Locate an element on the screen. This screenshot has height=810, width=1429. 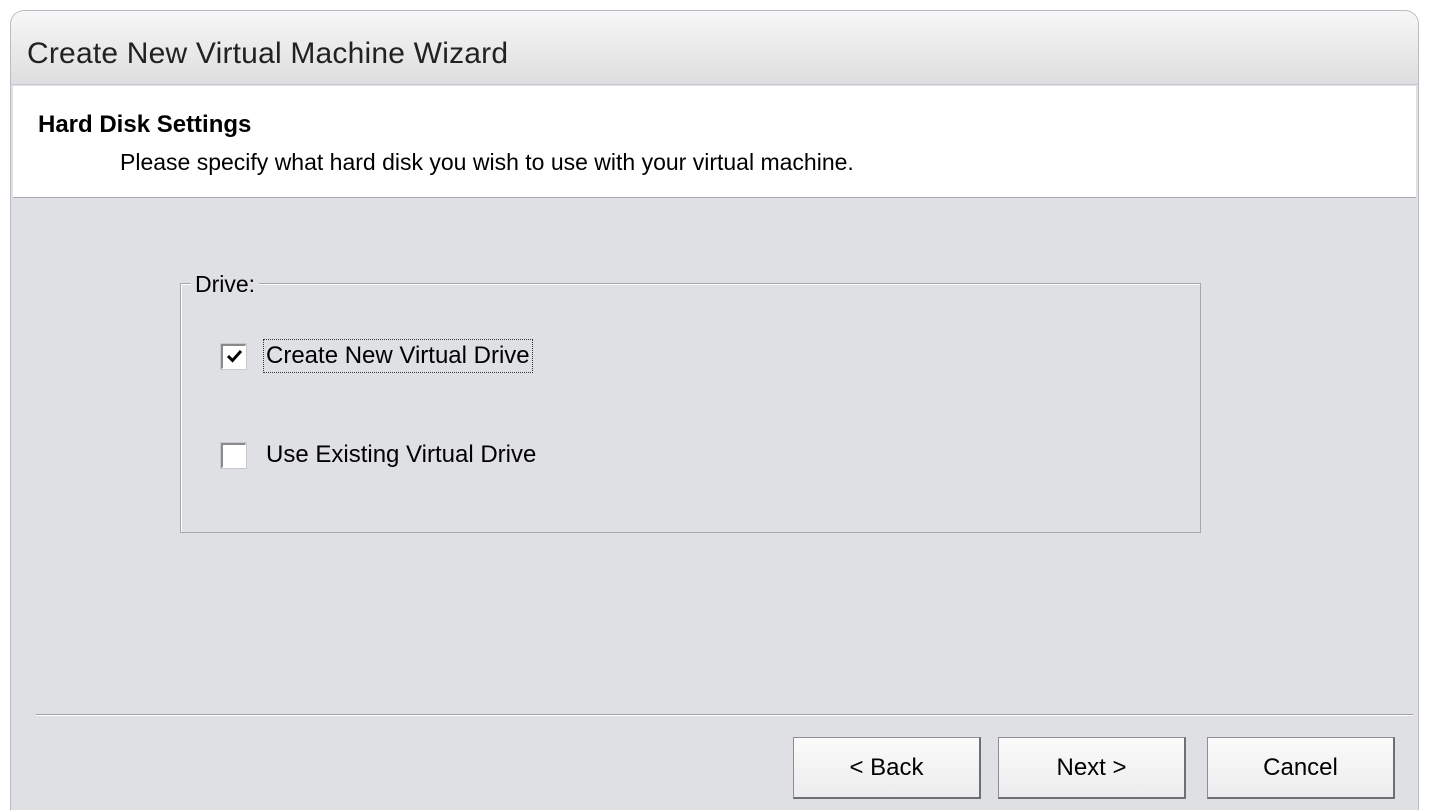
next-button: Next > is located at coordinates (1092, 768).